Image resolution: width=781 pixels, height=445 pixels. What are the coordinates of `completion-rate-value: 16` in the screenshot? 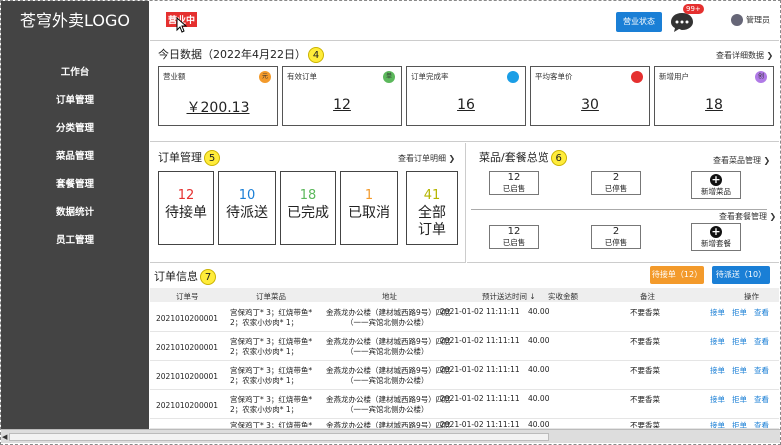 It's located at (466, 105).